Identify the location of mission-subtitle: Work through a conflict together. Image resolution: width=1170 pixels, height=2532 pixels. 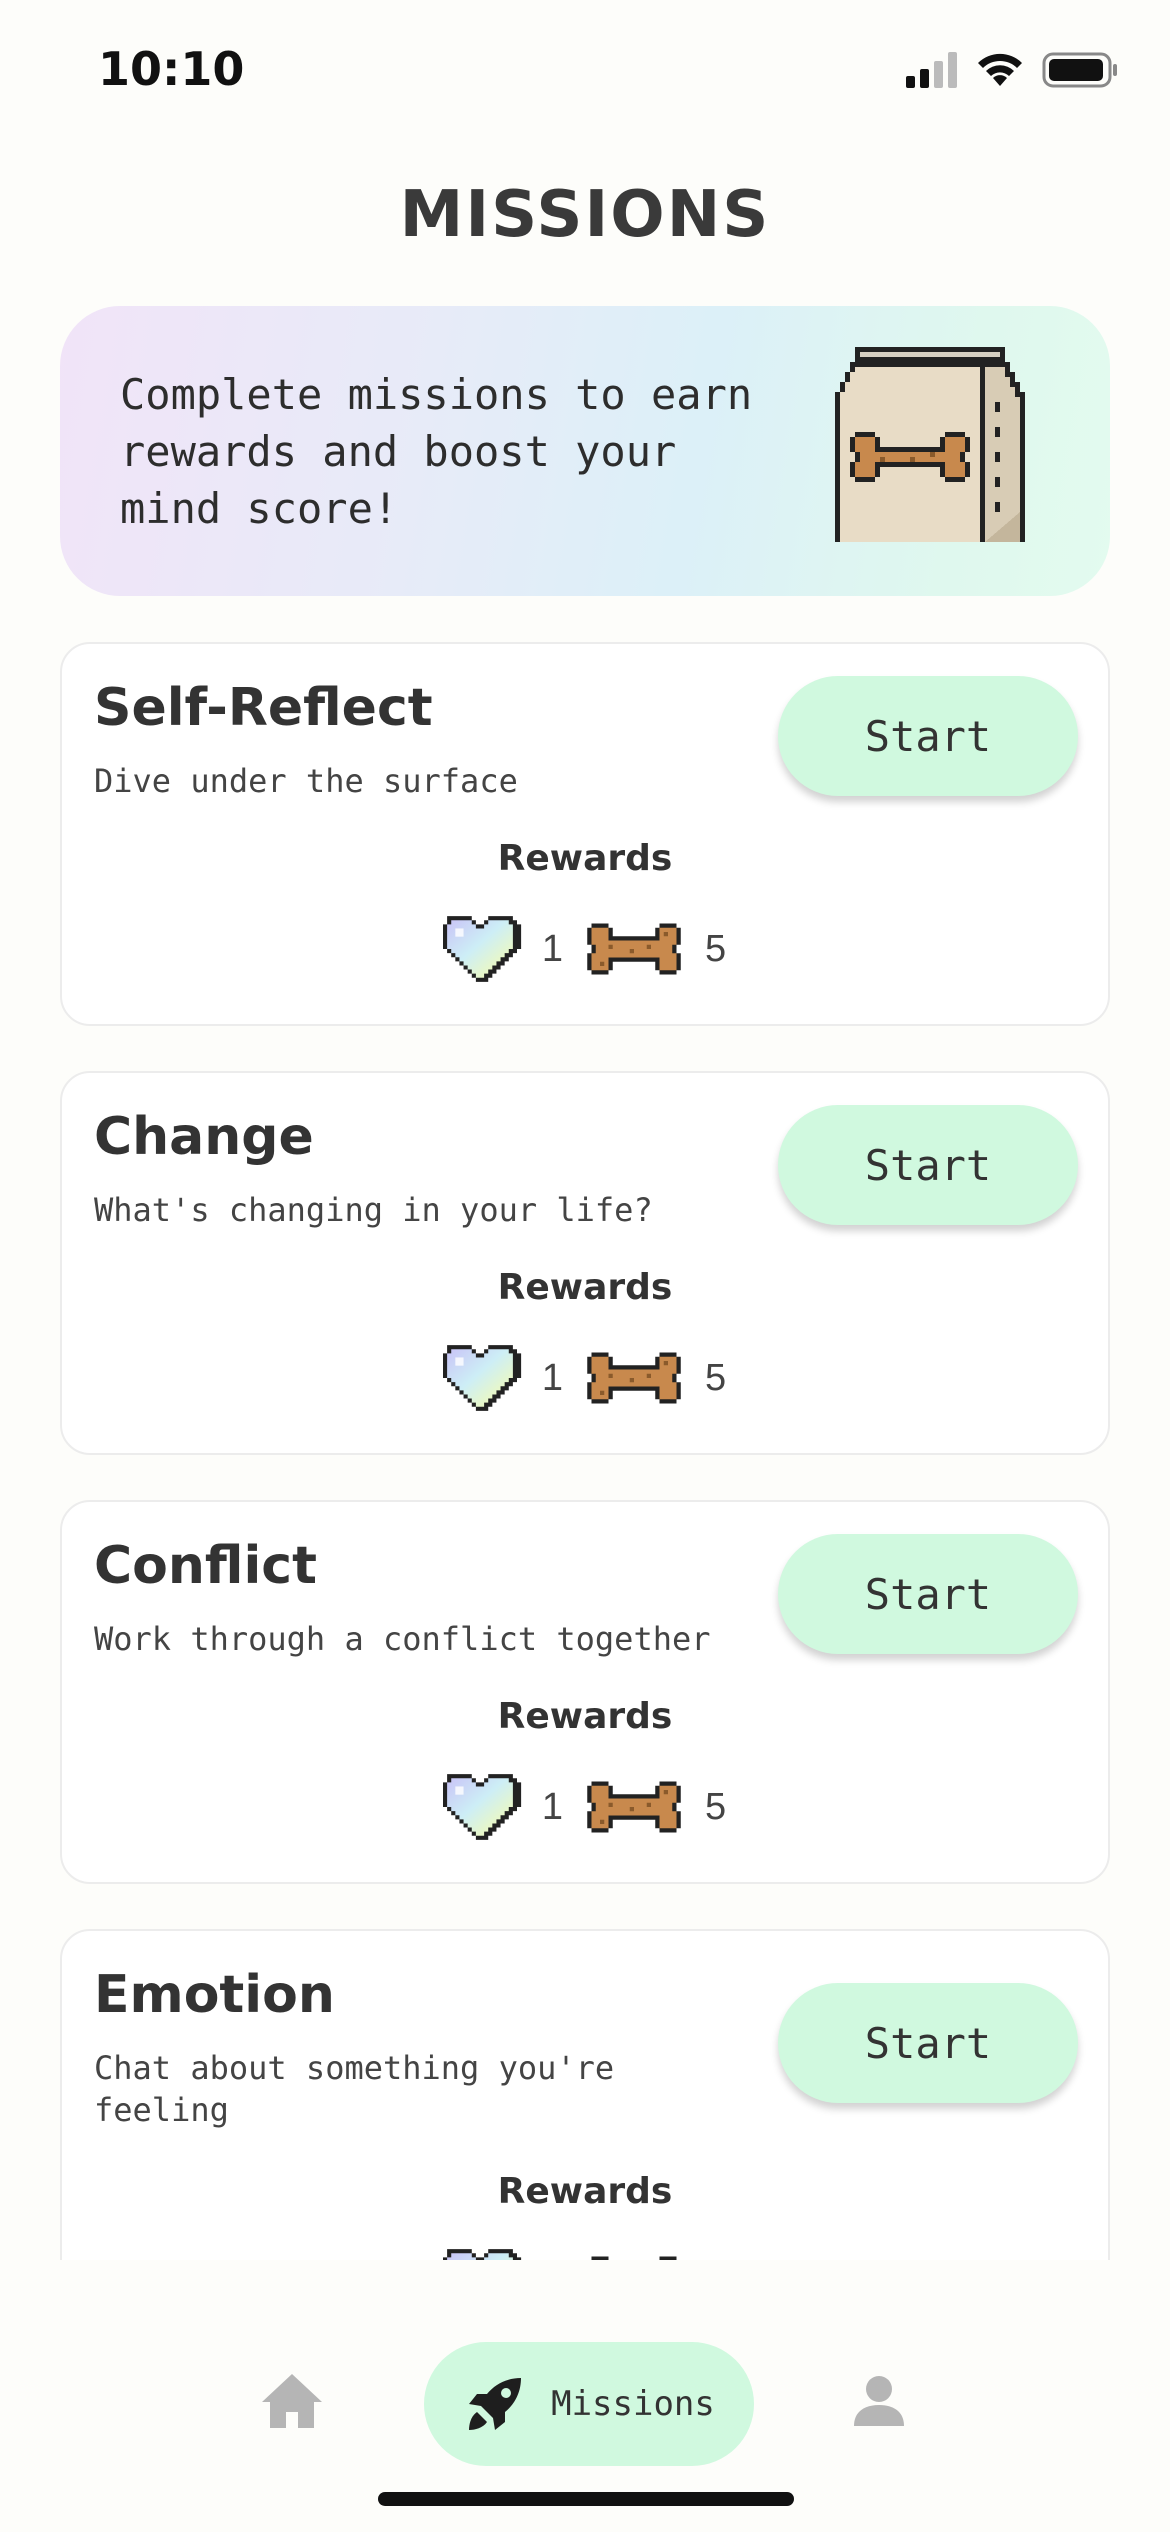
(402, 1639).